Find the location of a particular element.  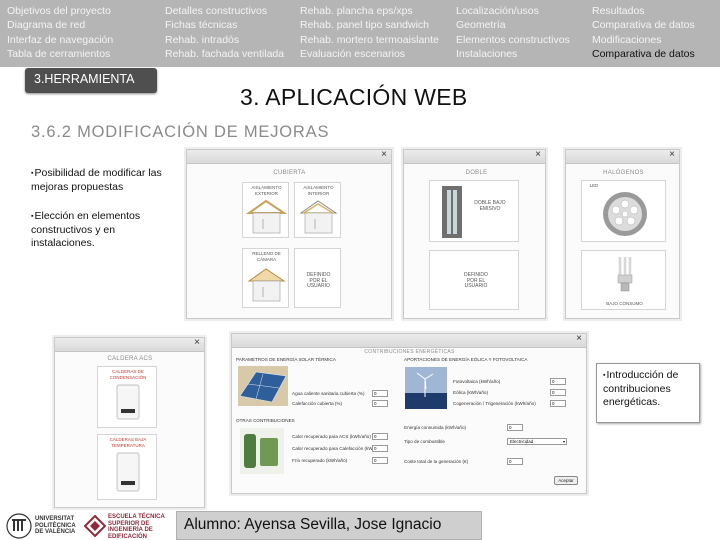

nav-link: Detalles constructivos is located at coordinates (224, 11).